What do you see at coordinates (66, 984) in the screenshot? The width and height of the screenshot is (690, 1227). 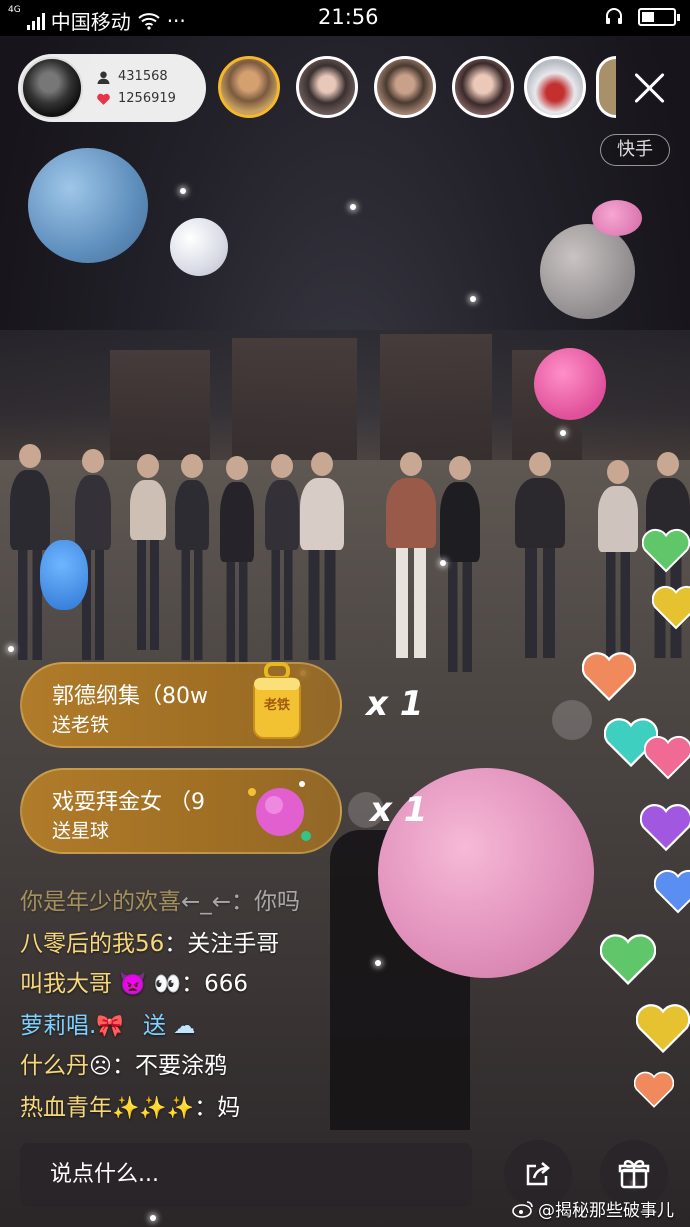 I see `comment-username: 叫我大哥` at bounding box center [66, 984].